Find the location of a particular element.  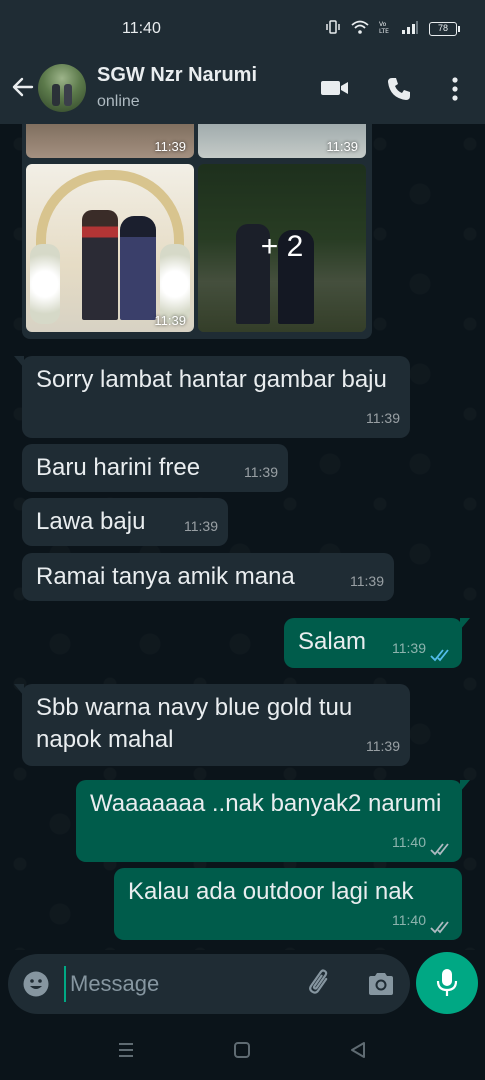

recents-icon is located at coordinates (127, 1051).